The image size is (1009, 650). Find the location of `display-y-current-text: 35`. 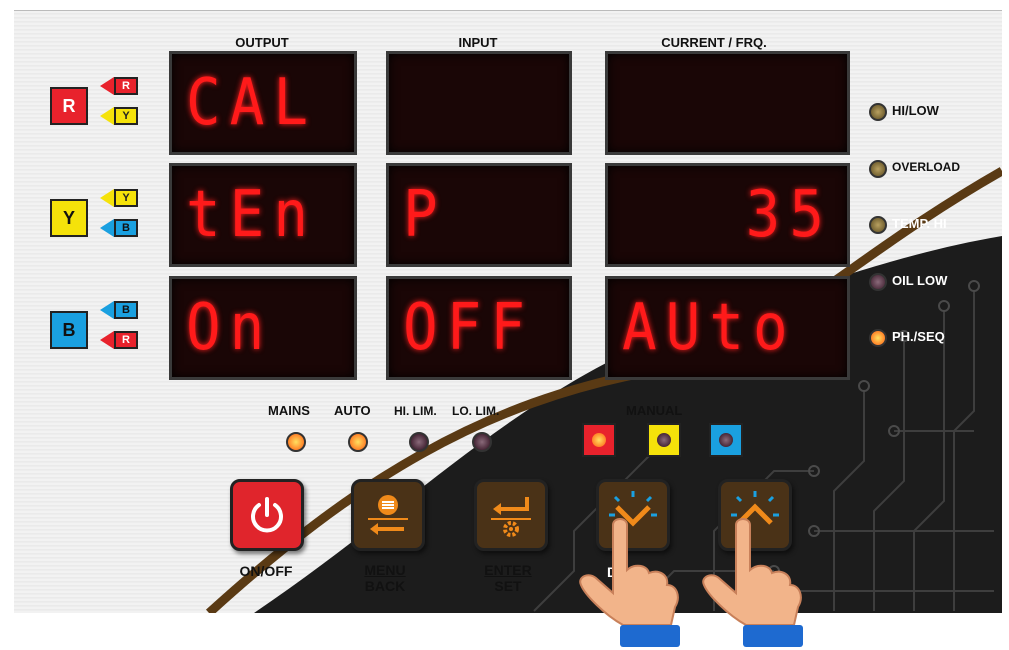

display-y-current-text: 35 is located at coordinates (789, 215).